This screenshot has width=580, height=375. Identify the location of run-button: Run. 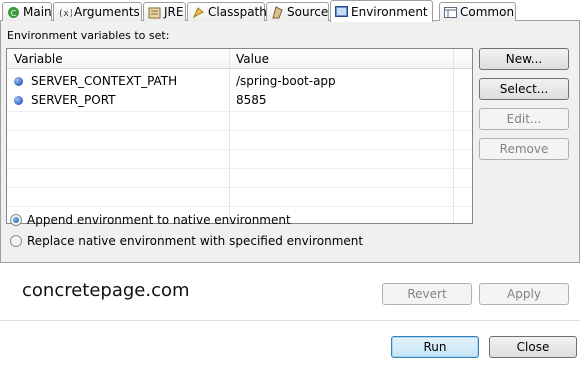
(435, 347).